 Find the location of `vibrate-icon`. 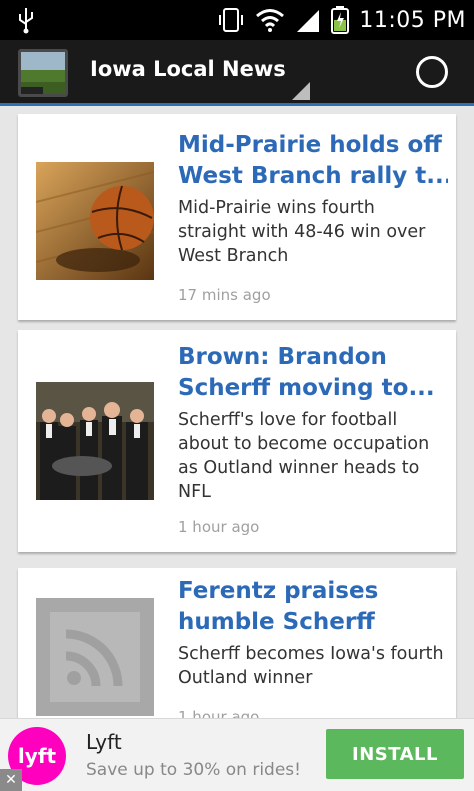

vibrate-icon is located at coordinates (231, 20).